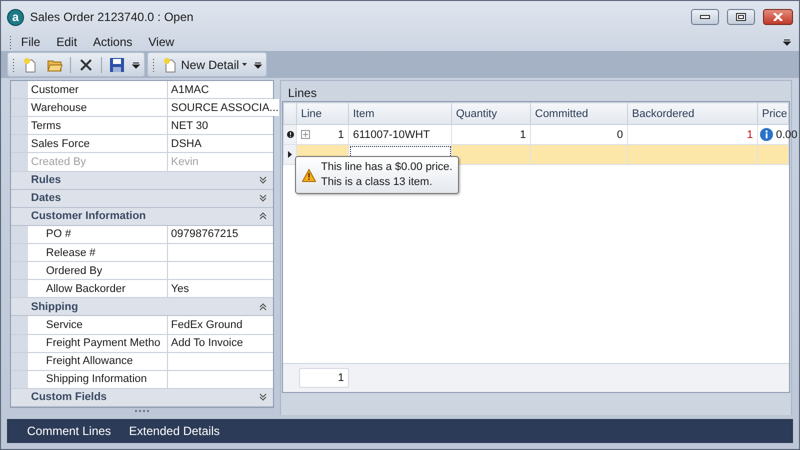  What do you see at coordinates (98, 89) in the screenshot?
I see `field-label: Customer` at bounding box center [98, 89].